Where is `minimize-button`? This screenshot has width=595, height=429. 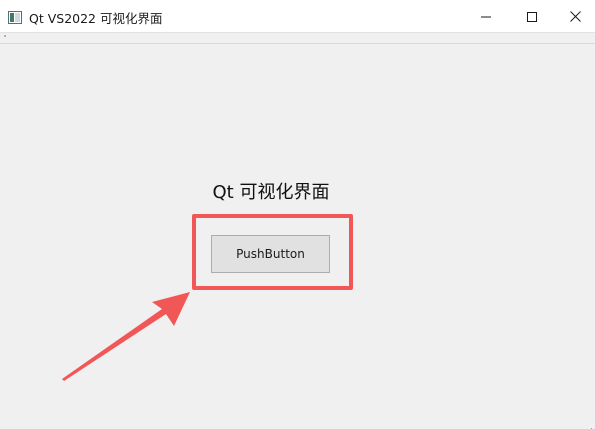 minimize-button is located at coordinates (486, 16).